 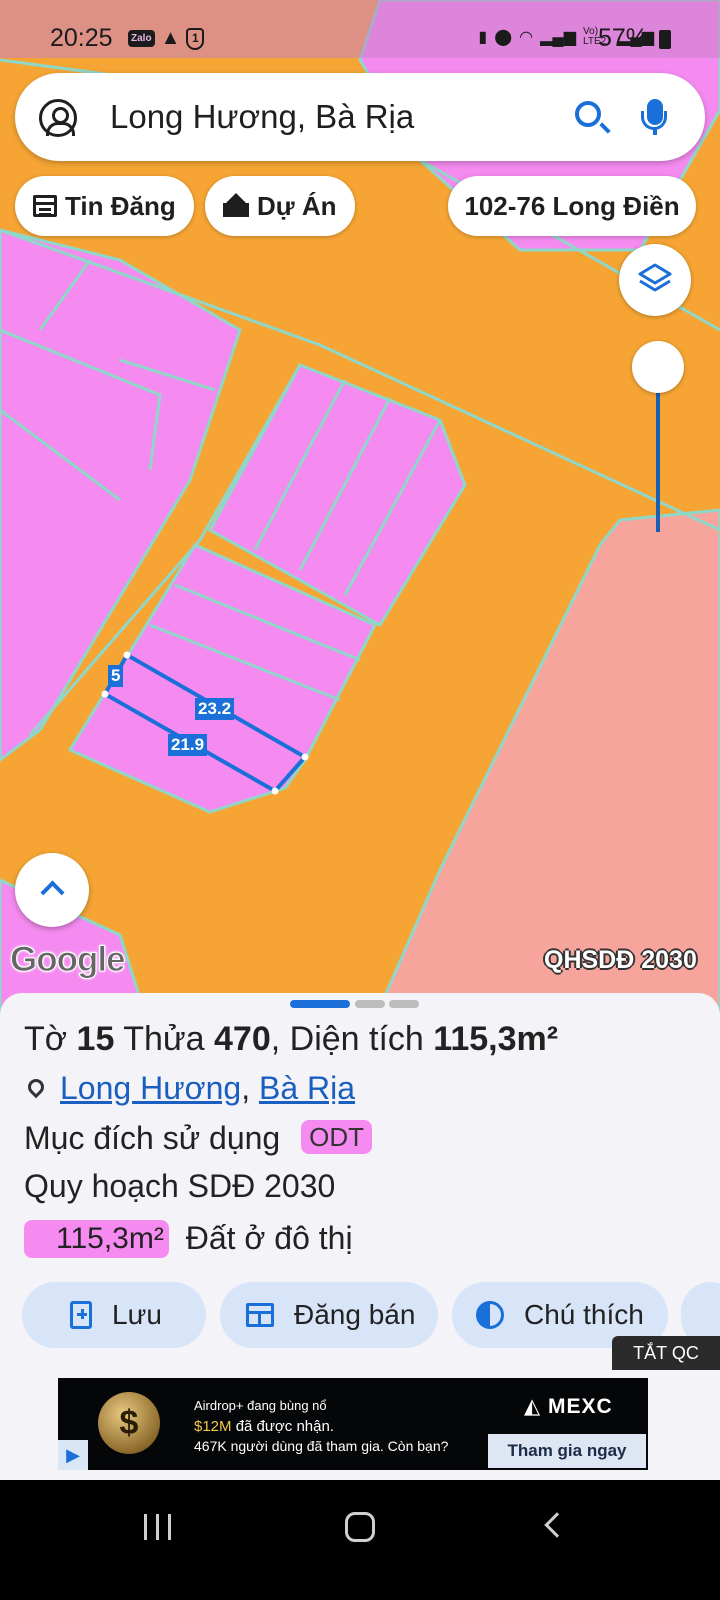 What do you see at coordinates (58, 118) in the screenshot?
I see `account-icon` at bounding box center [58, 118].